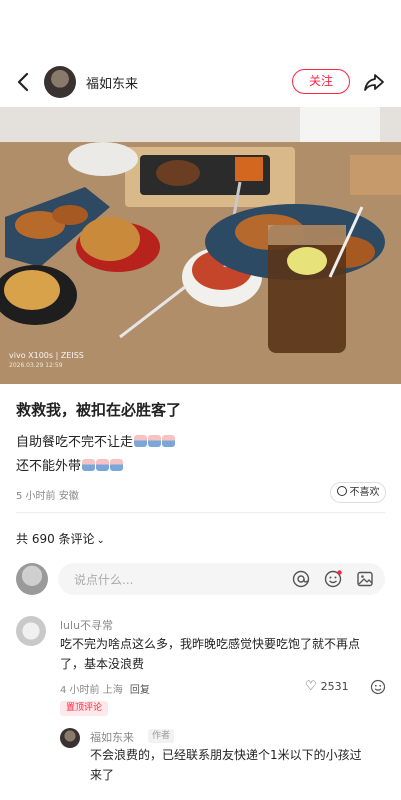 The width and height of the screenshot is (401, 800). Describe the element at coordinates (75, 442) in the screenshot. I see `post-body-text: 自助餐吃不完不让走` at that location.